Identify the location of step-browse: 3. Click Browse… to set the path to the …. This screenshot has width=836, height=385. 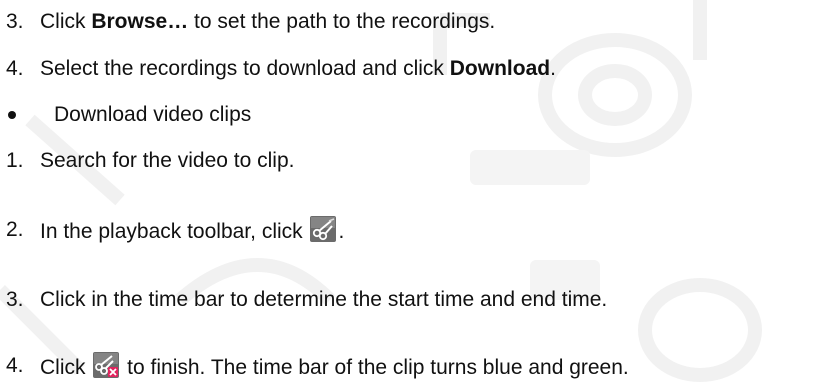
(418, 22).